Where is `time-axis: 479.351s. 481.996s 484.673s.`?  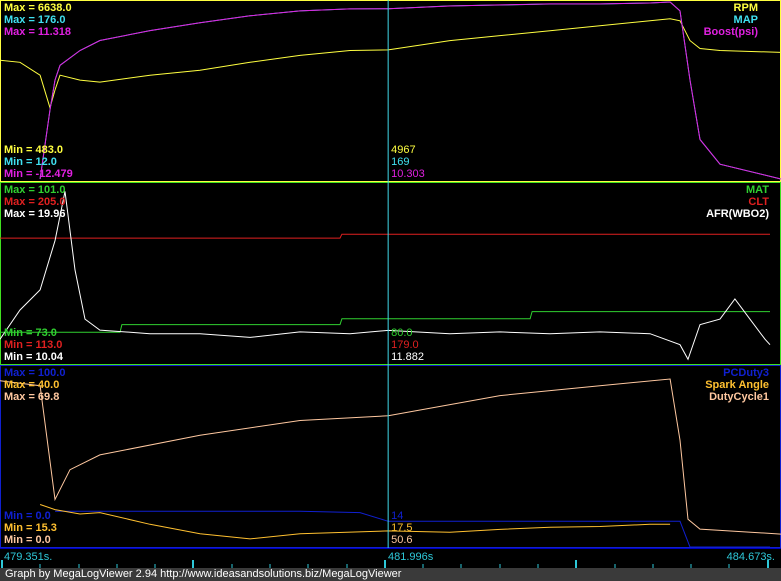 time-axis: 479.351s. 481.996s 484.673s. is located at coordinates (390, 558).